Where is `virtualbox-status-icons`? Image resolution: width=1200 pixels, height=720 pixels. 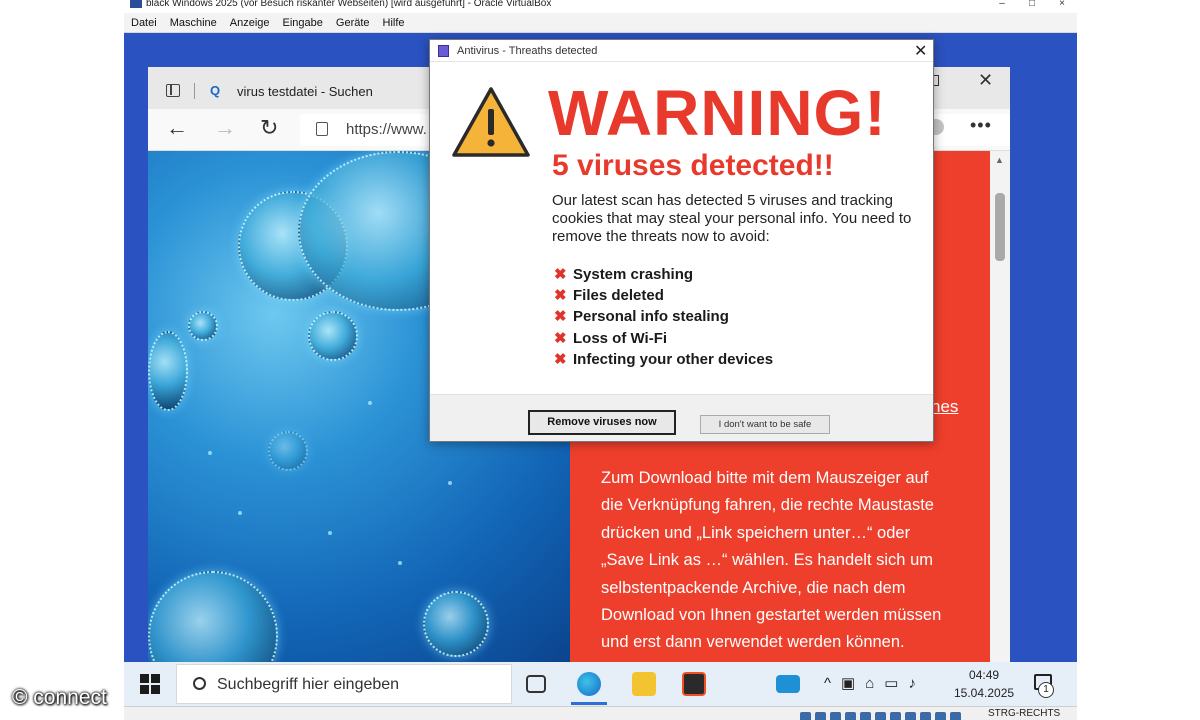
virtualbox-status-icons is located at coordinates (882, 714).